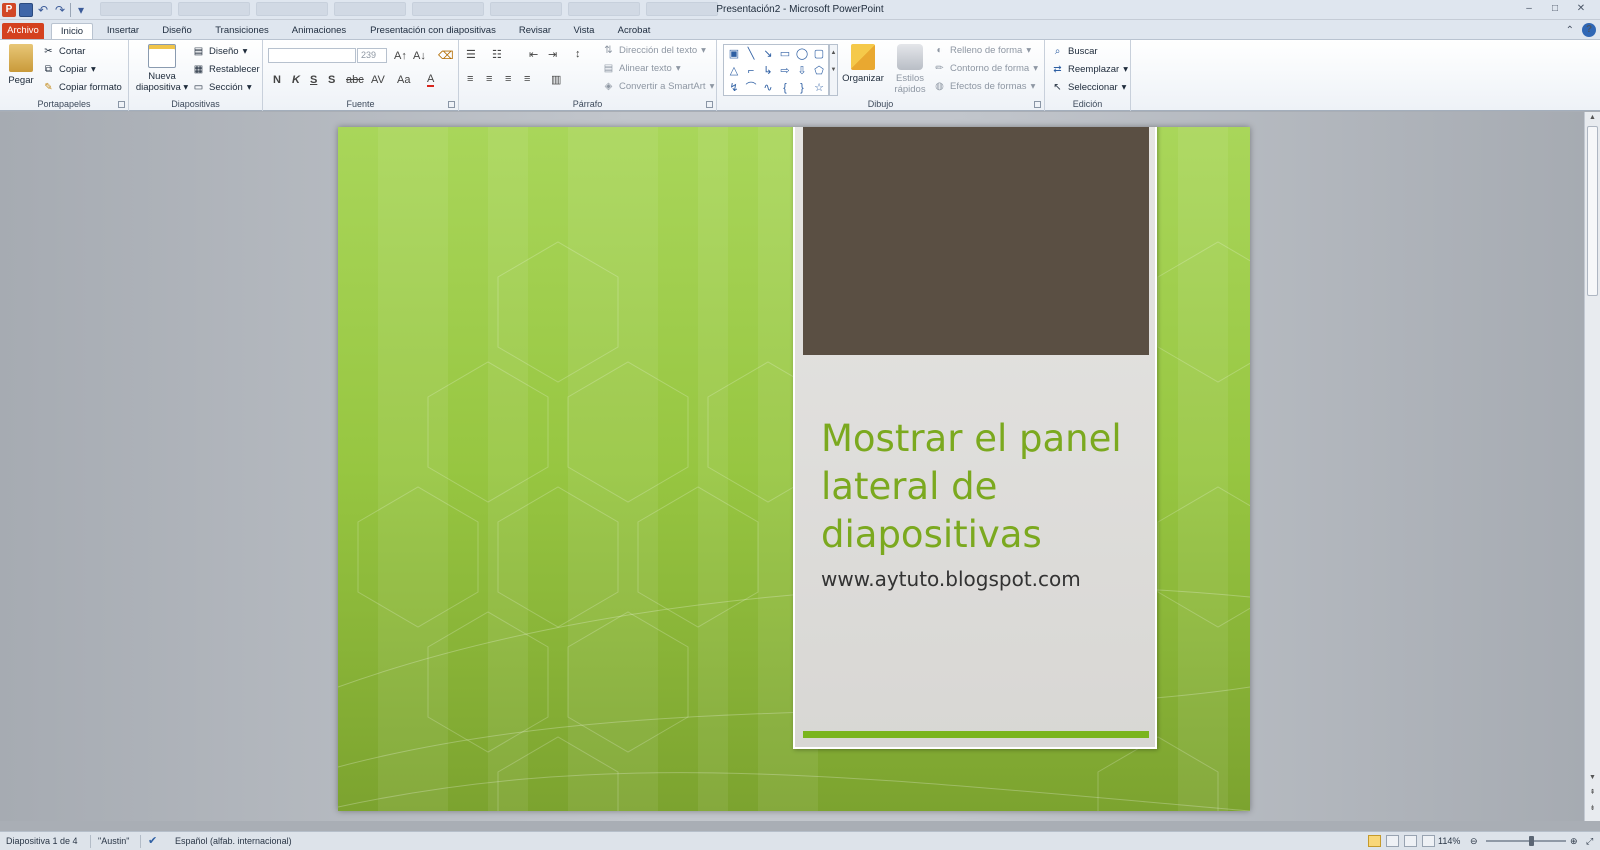 The width and height of the screenshot is (1600, 850). What do you see at coordinates (1592, 466) in the screenshot?
I see `vertical-scrollbar: ▲ ▼ ⇞ ⇟` at bounding box center [1592, 466].